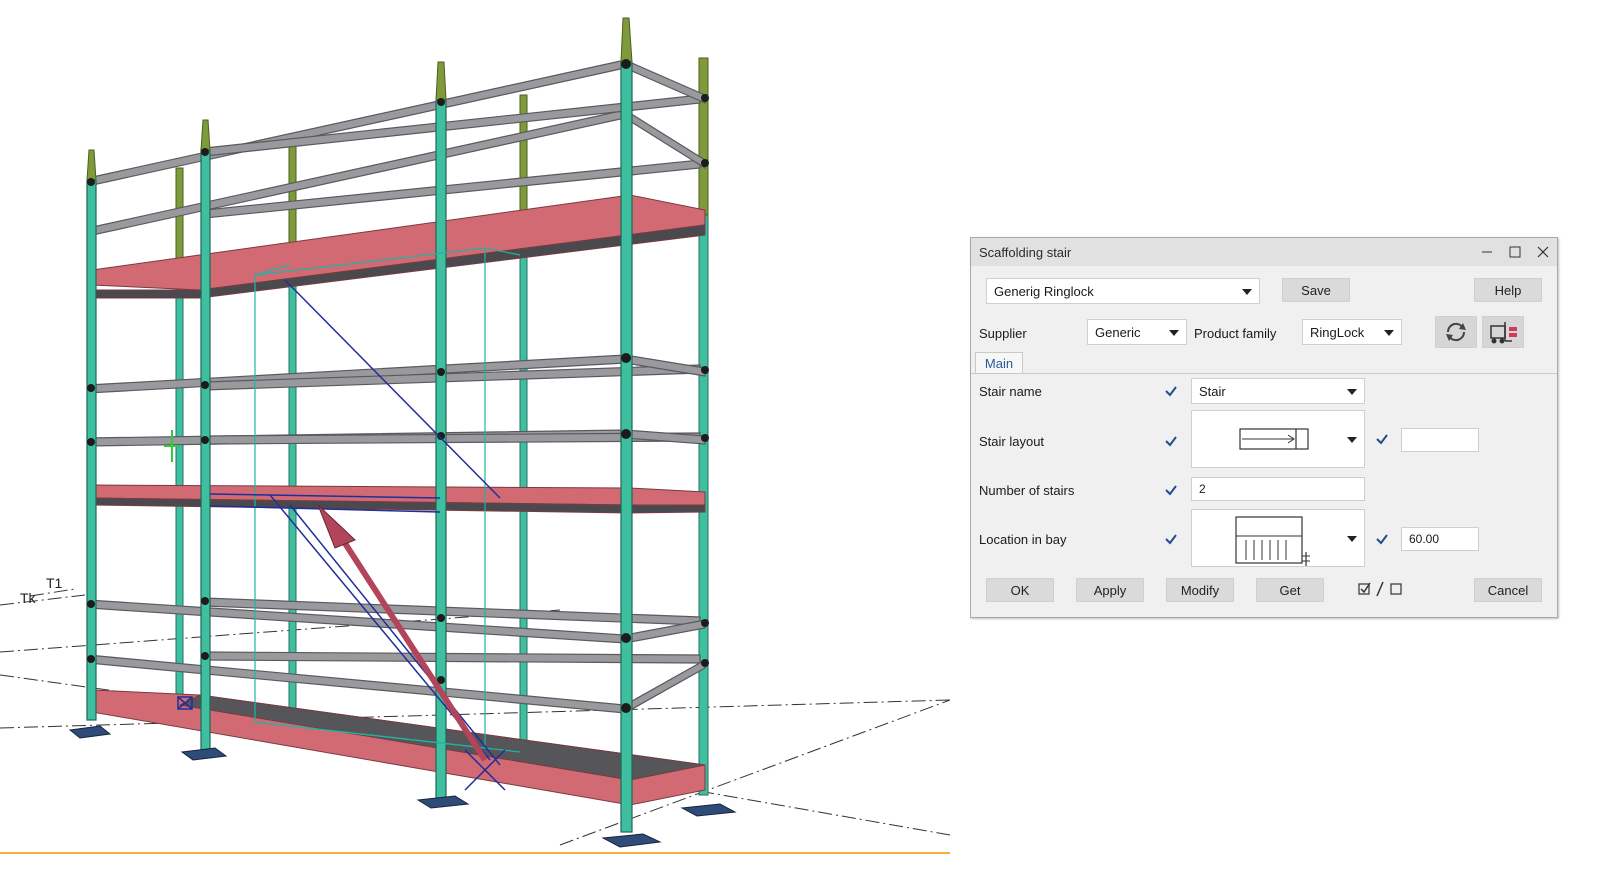  I want to click on stair-name-select: Stair, so click(1278, 391).